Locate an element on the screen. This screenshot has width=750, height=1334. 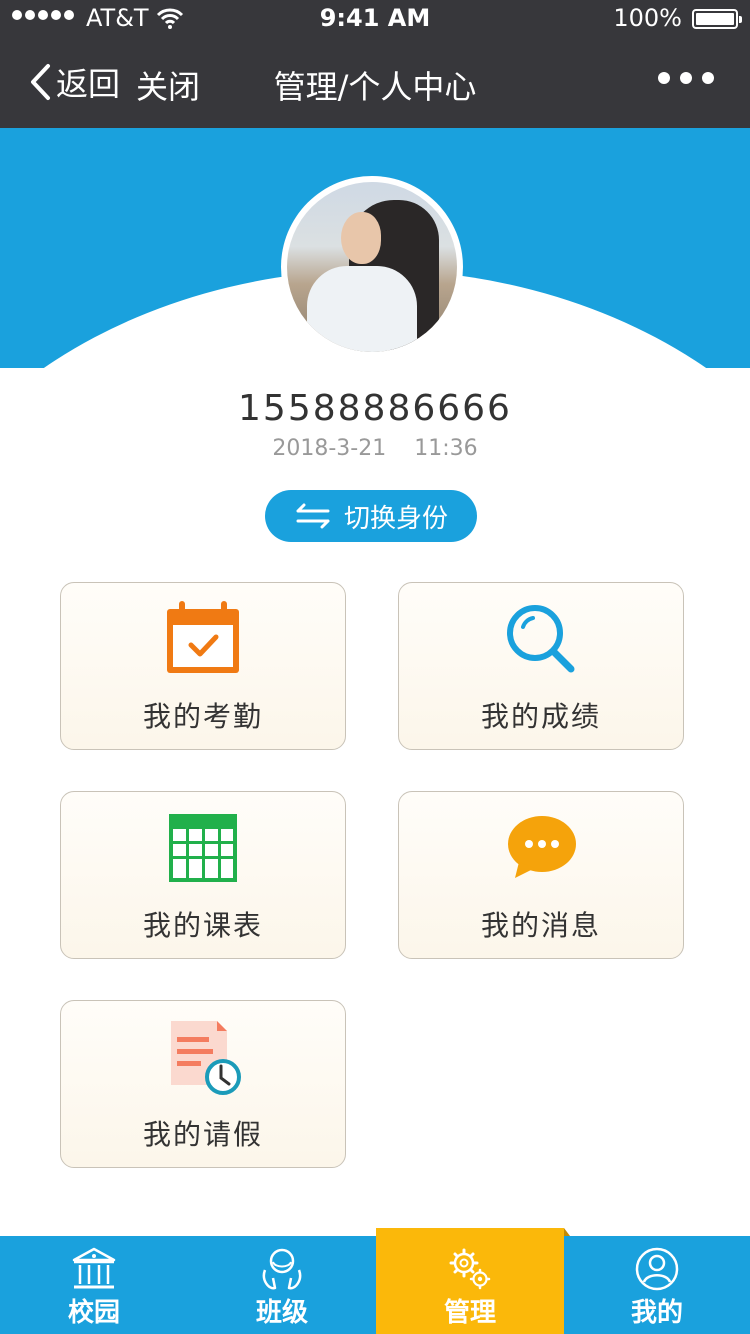
login-datetime: 2018-3-21 11:36 is located at coordinates (375, 448).